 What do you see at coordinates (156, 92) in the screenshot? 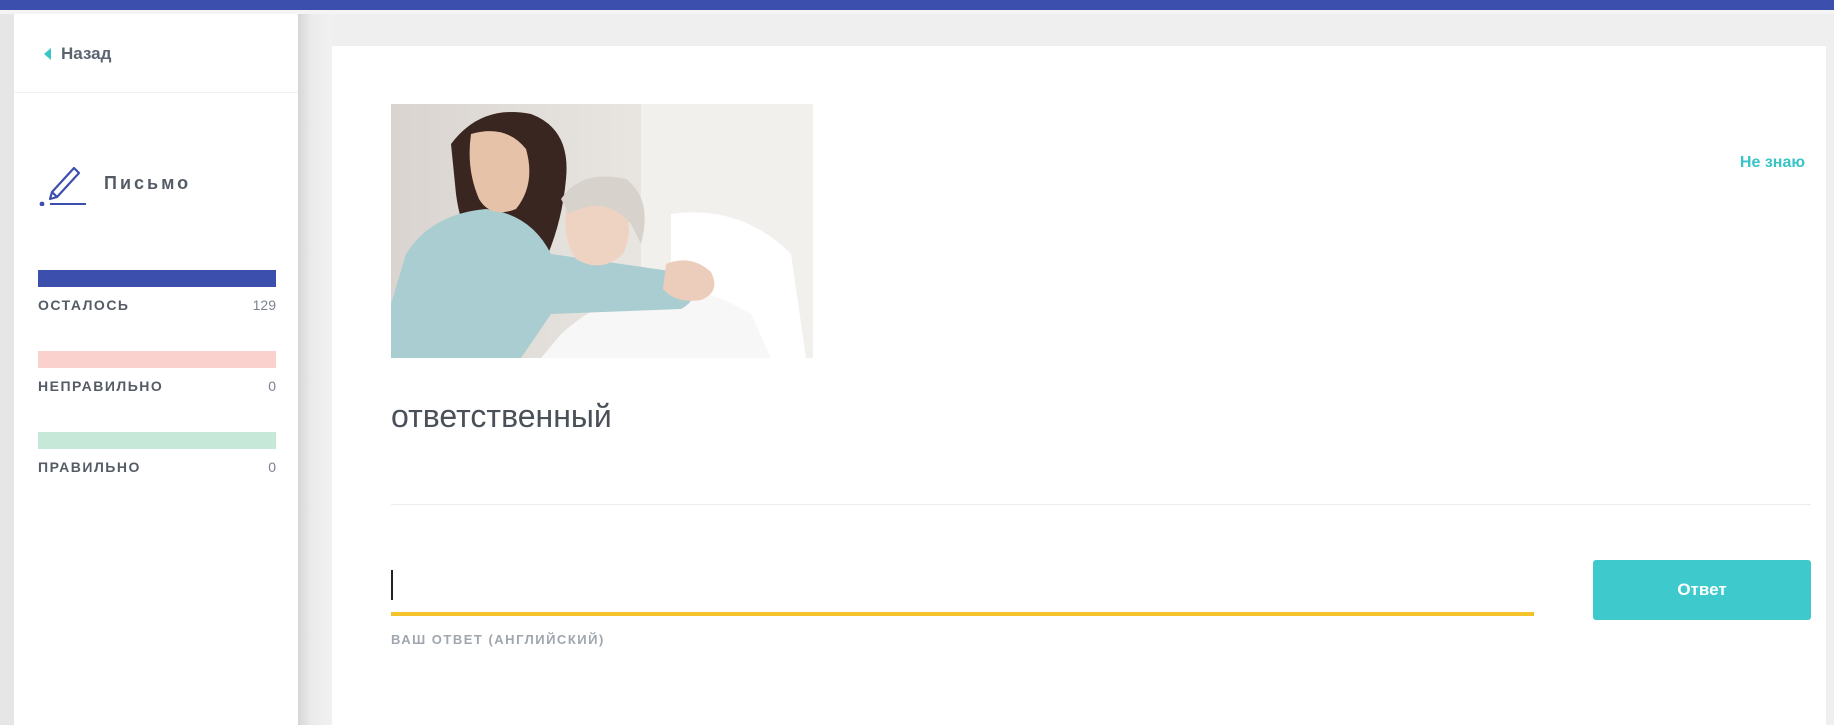
I see `sidebar-divider` at bounding box center [156, 92].